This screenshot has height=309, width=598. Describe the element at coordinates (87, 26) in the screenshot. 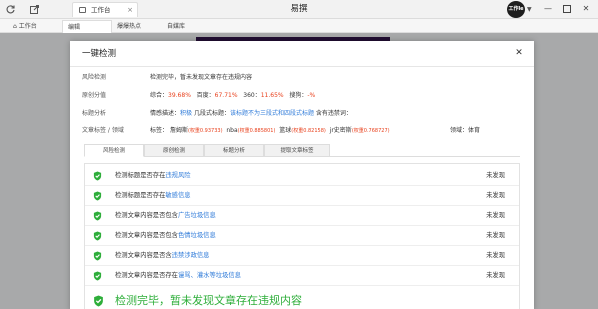

I see `tab-editor: 编辑` at that location.